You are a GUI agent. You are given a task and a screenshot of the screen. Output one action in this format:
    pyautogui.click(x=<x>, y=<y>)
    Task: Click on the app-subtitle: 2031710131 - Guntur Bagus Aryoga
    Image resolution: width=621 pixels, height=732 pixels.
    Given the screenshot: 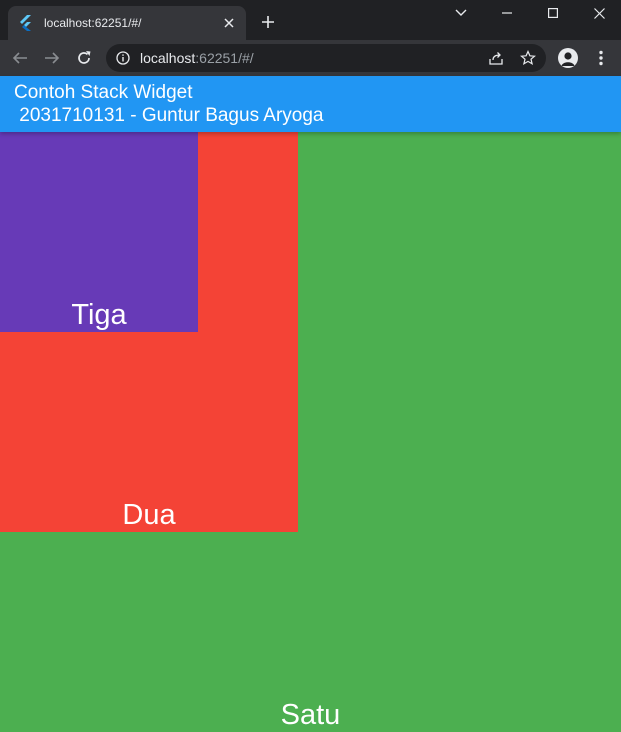 What is the action you would take?
    pyautogui.click(x=169, y=115)
    